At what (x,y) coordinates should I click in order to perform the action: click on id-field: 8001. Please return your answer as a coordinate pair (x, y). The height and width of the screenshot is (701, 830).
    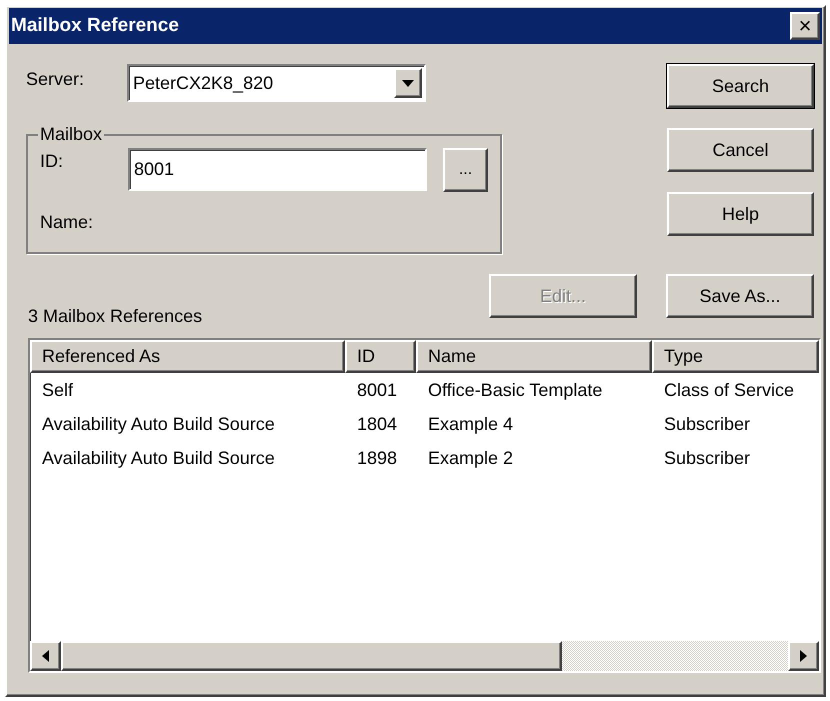
    Looking at the image, I should click on (277, 169).